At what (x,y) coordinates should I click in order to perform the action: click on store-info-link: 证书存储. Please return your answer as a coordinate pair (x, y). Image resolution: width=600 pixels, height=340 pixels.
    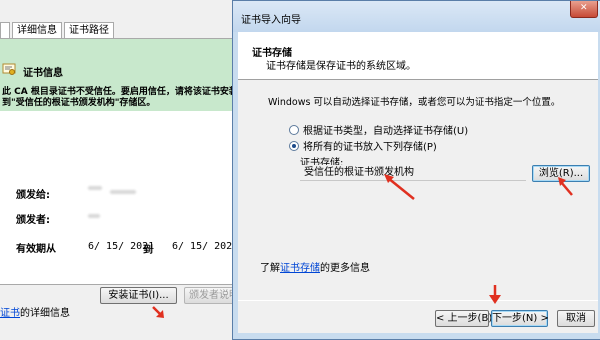
    Looking at the image, I should click on (300, 268).